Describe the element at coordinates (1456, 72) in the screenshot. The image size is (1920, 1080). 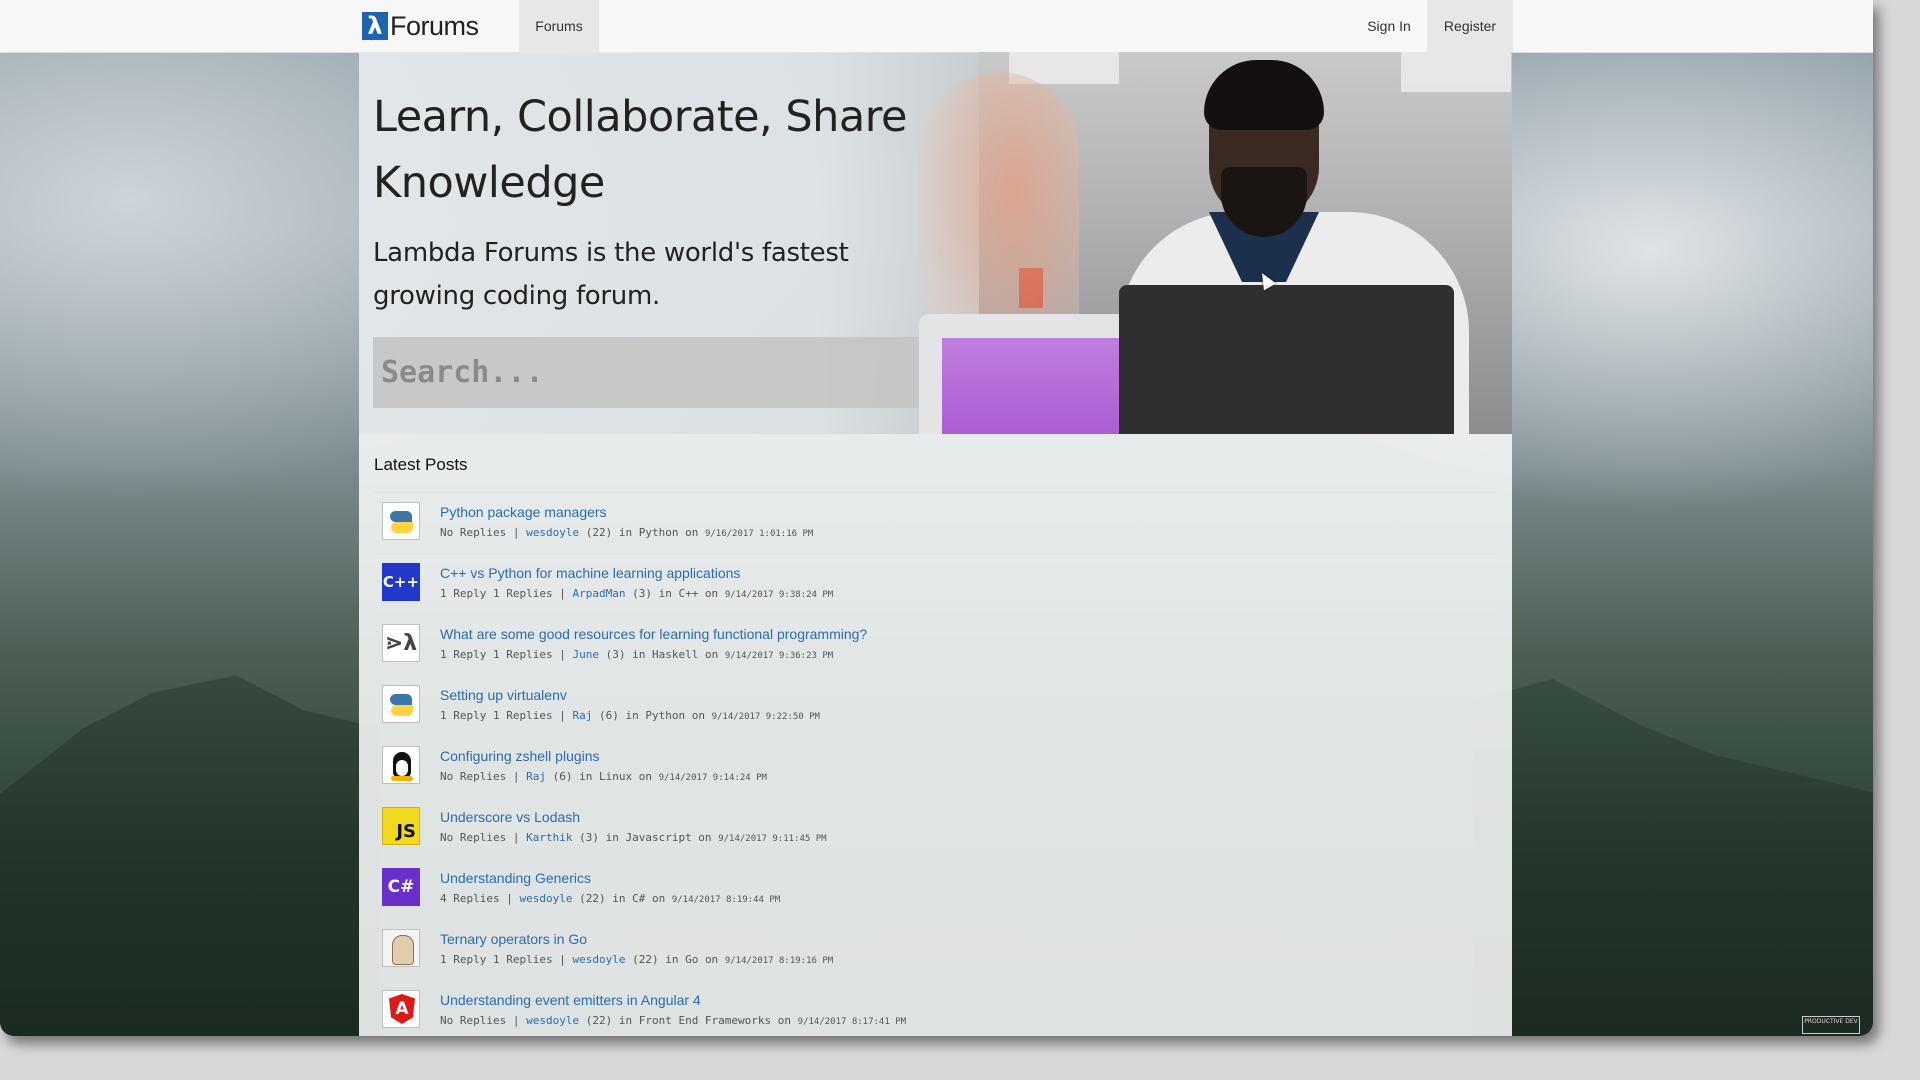
I see `hero-photo-wall-note` at that location.